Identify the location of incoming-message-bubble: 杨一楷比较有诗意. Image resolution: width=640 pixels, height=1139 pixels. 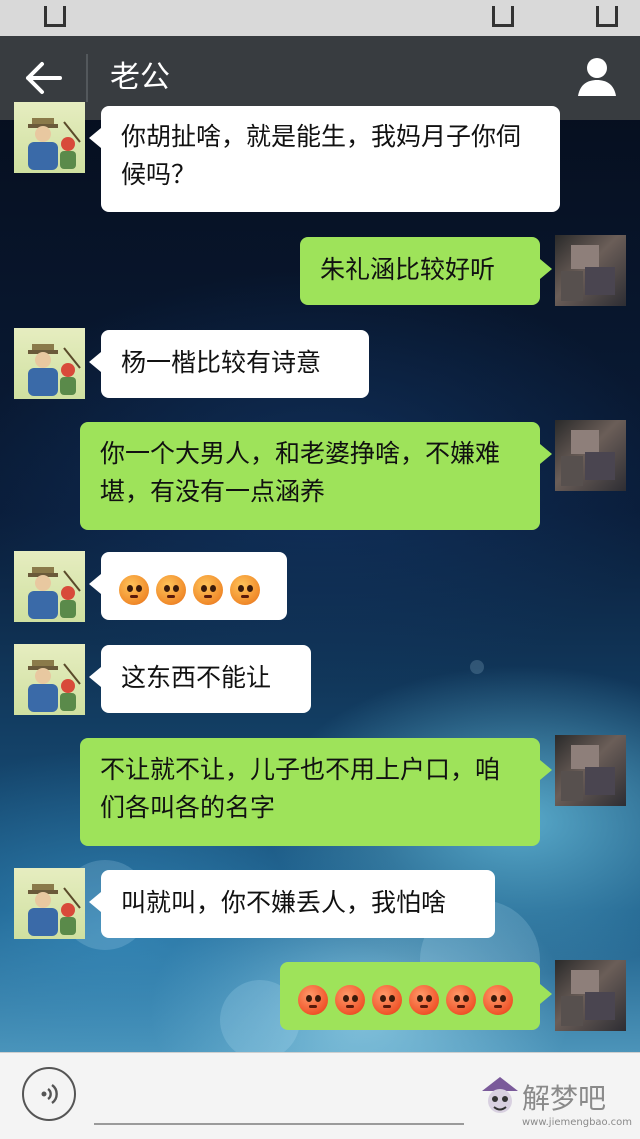
(229, 364).